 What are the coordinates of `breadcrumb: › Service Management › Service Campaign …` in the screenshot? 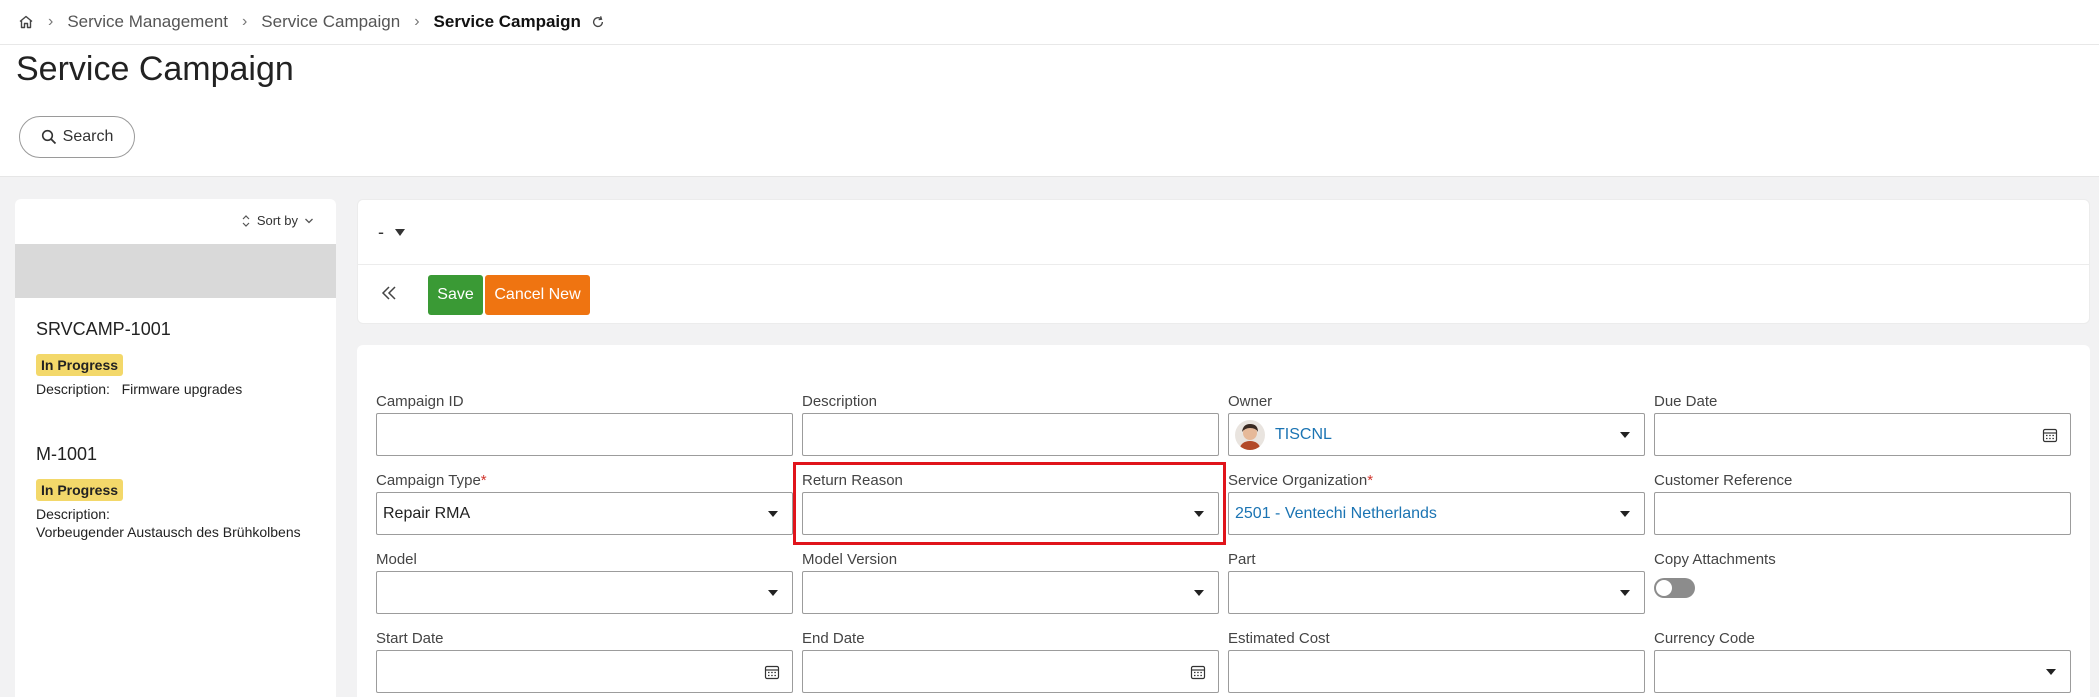 It's located at (311, 22).